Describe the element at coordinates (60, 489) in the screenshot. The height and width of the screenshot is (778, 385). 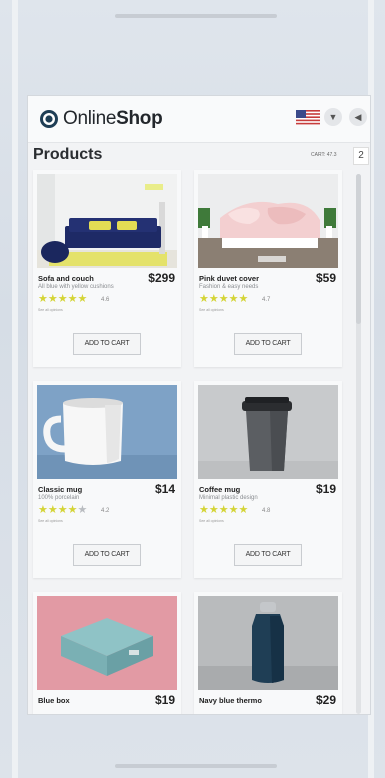
I see `product-name: Classic mug` at that location.